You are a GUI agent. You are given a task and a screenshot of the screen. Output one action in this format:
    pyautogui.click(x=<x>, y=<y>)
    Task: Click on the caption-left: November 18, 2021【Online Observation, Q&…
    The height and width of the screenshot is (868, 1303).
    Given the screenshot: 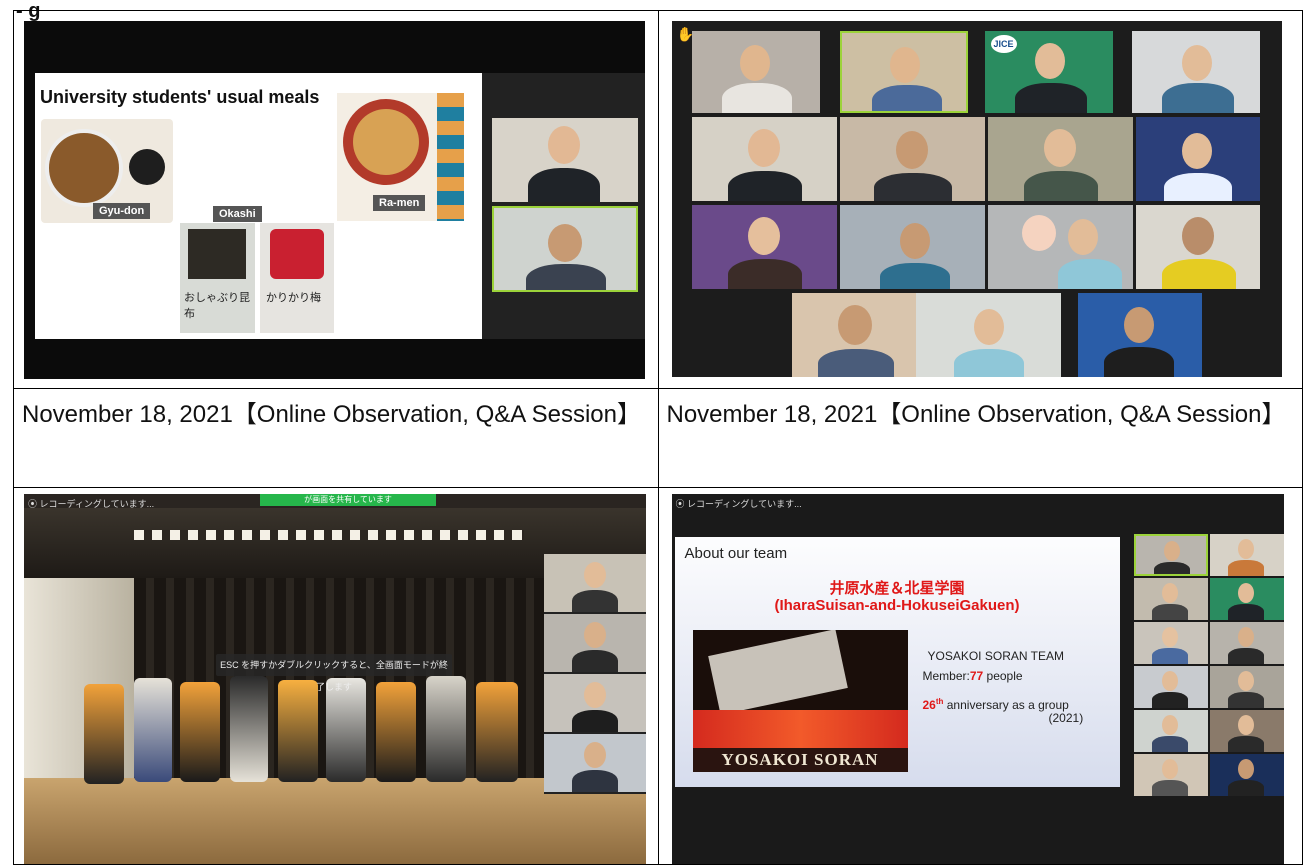 What is the action you would take?
    pyautogui.click(x=331, y=414)
    